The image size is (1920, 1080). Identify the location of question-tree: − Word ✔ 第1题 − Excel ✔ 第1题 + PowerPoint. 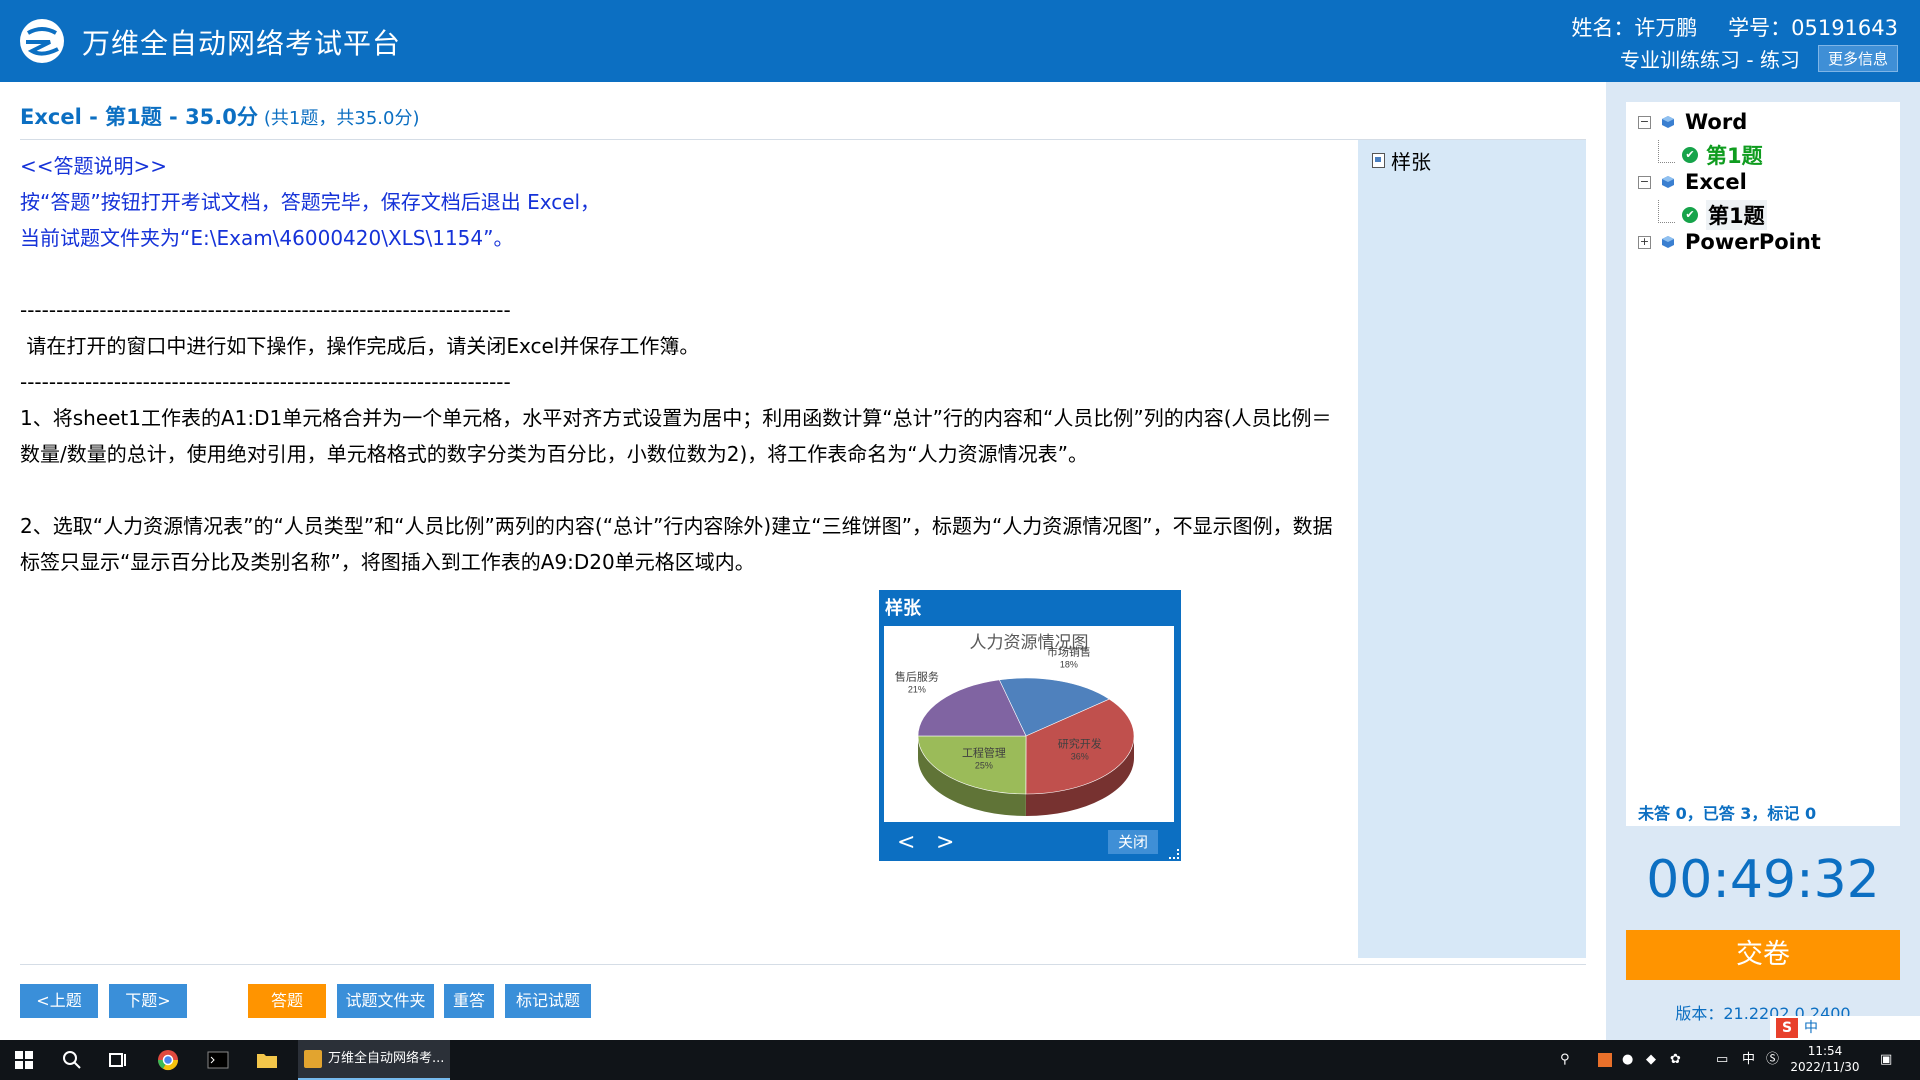
(1763, 464).